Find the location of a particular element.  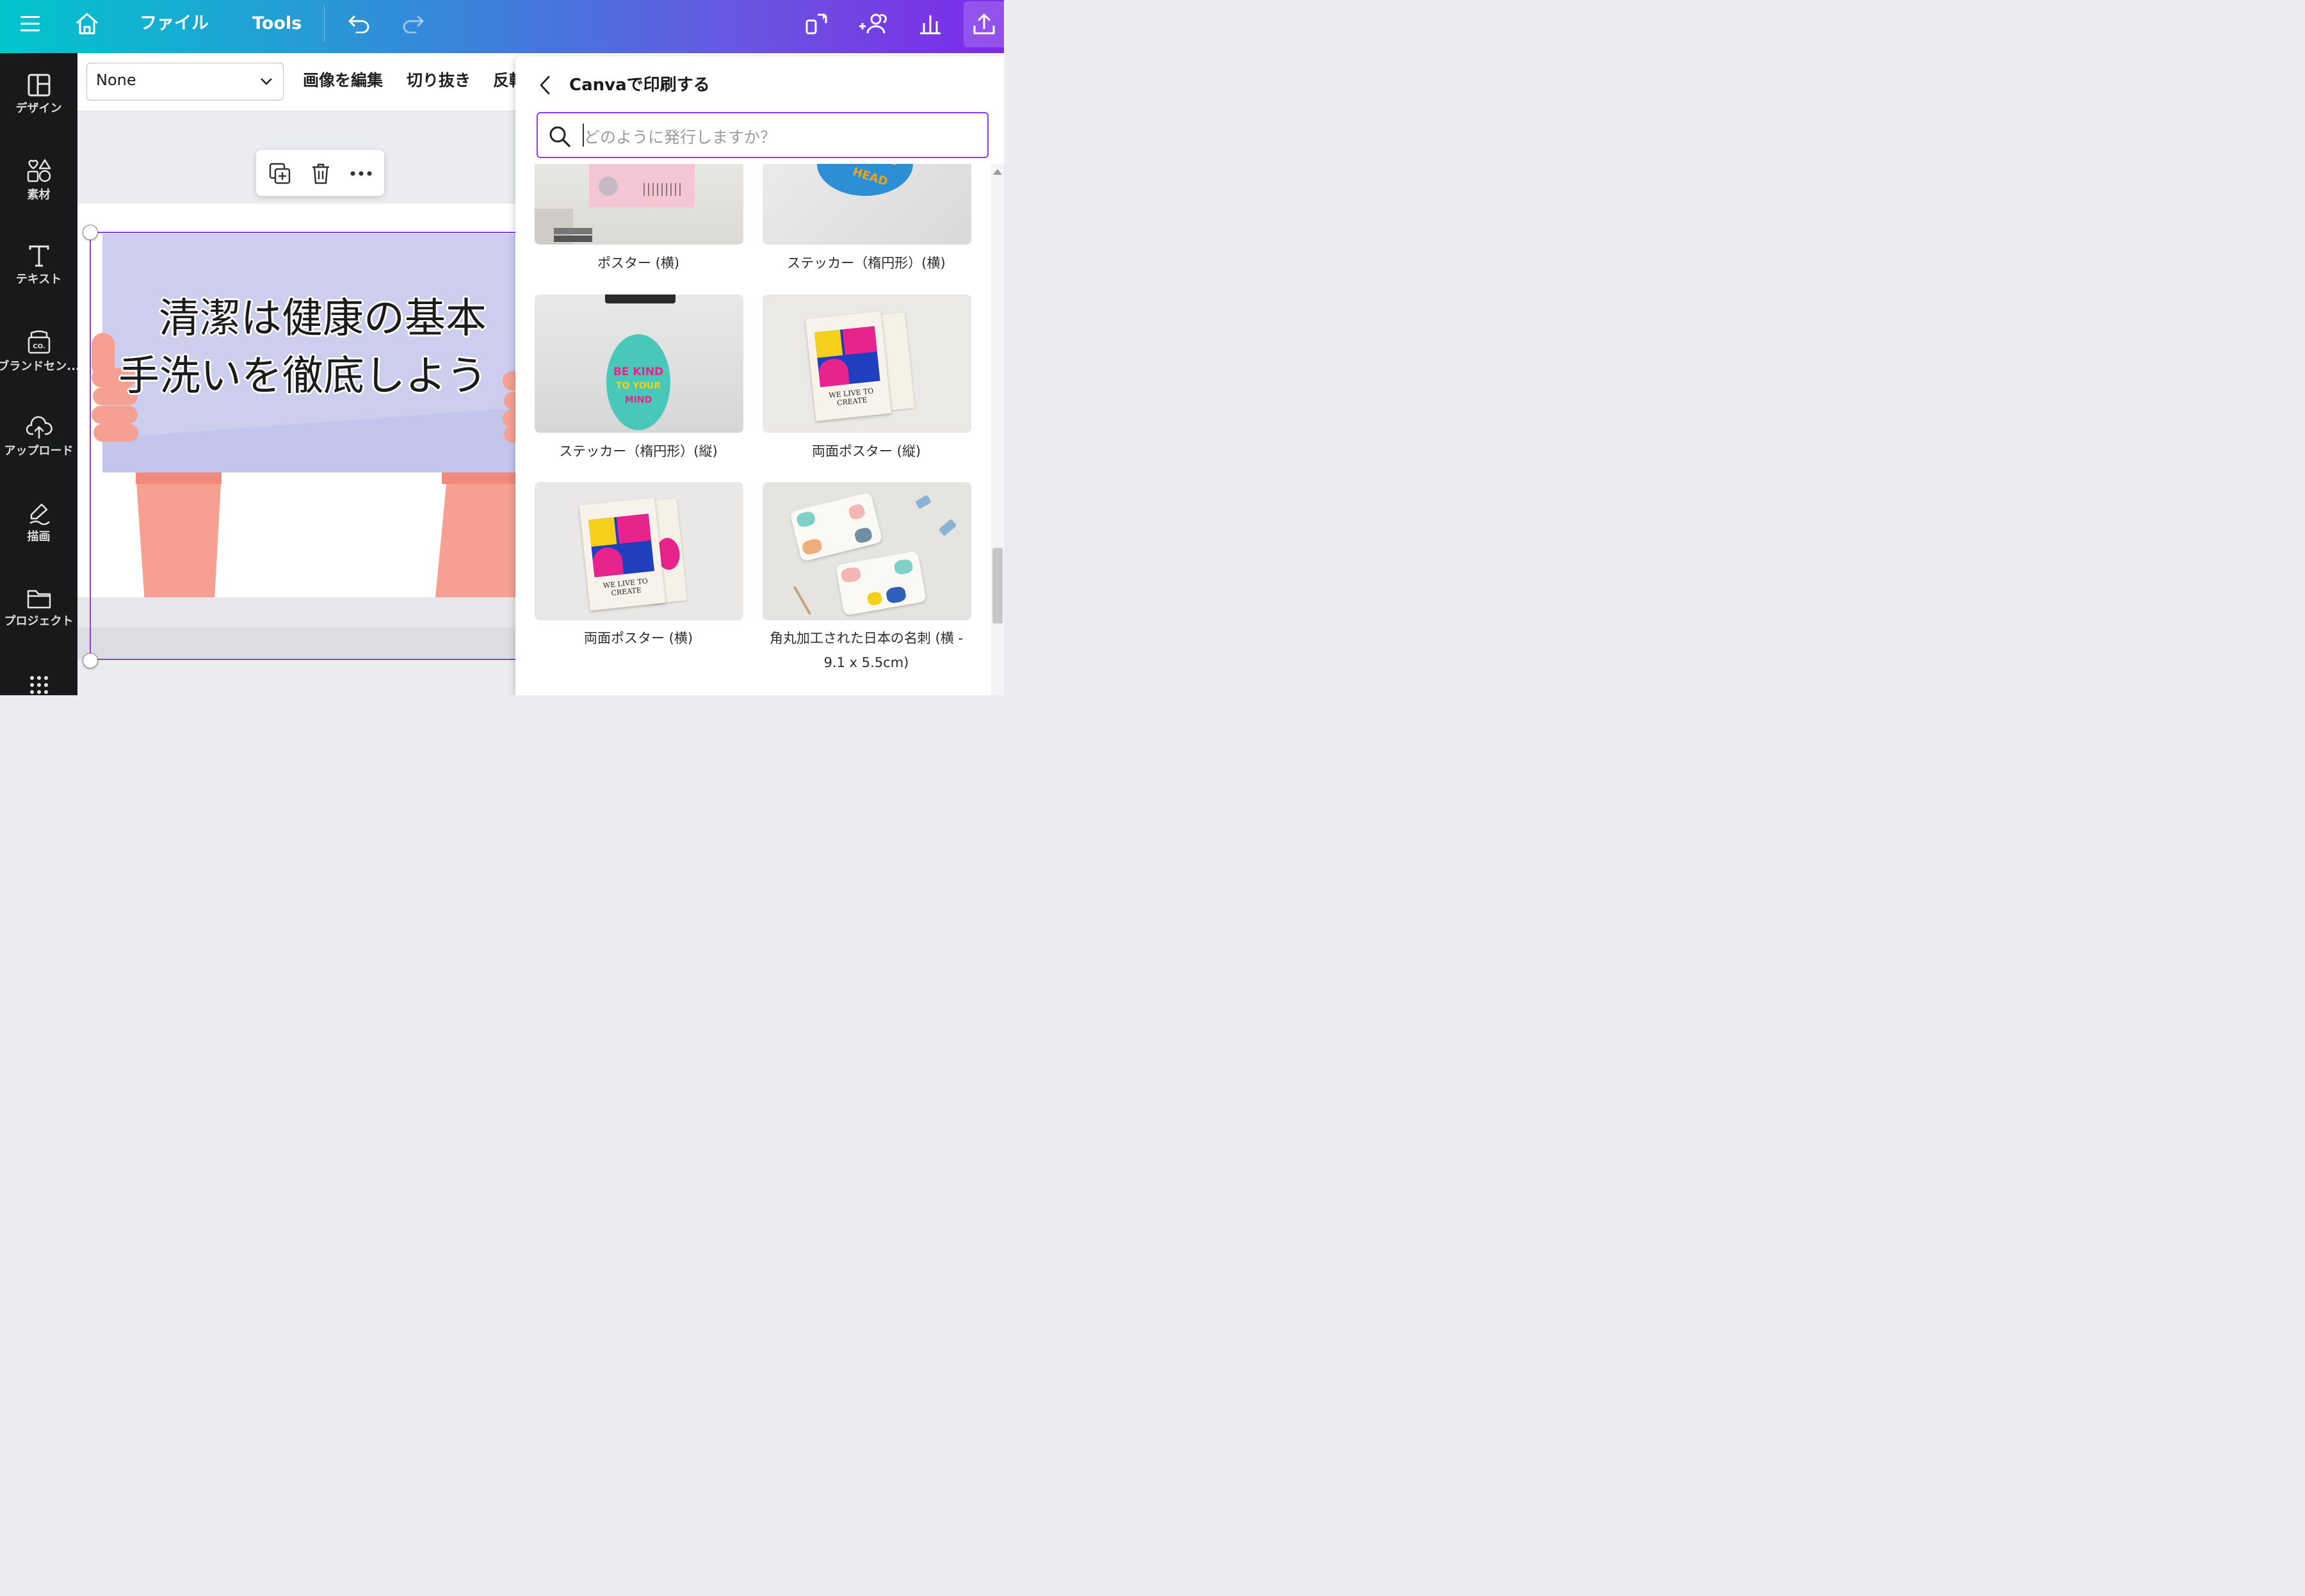

pencil is located at coordinates (802, 600).